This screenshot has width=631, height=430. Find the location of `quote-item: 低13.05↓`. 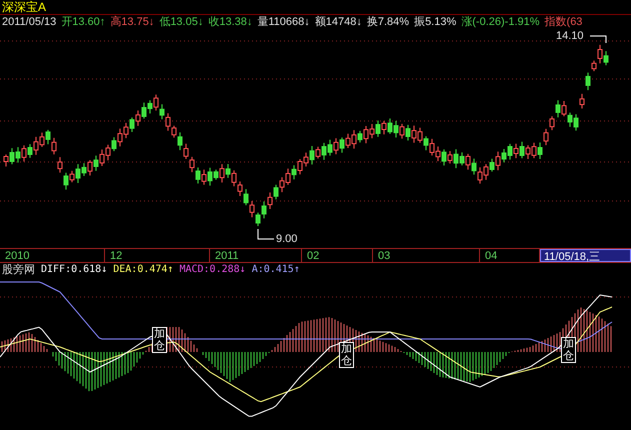

quote-item: 低13.05↓ is located at coordinates (181, 22).